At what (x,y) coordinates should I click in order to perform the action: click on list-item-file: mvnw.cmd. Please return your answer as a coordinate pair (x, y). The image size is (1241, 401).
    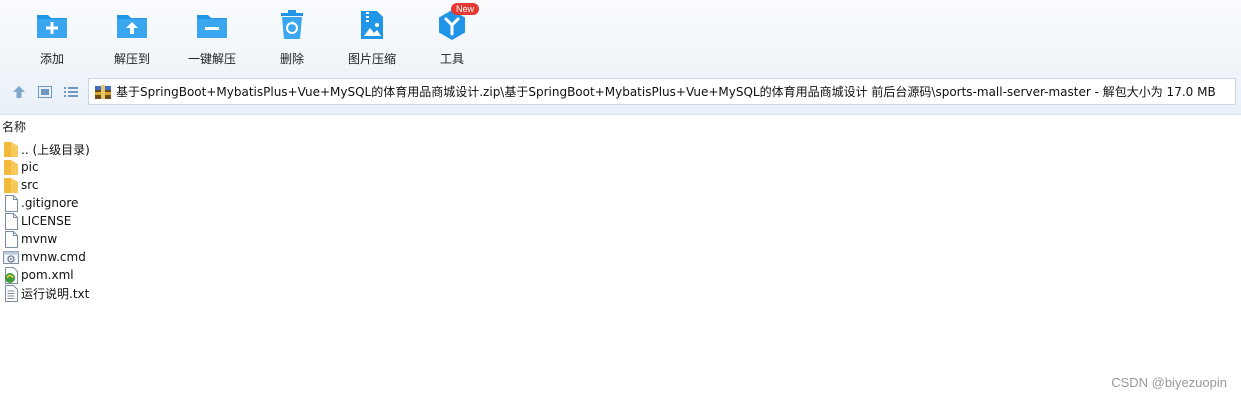
    Looking at the image, I should click on (45, 257).